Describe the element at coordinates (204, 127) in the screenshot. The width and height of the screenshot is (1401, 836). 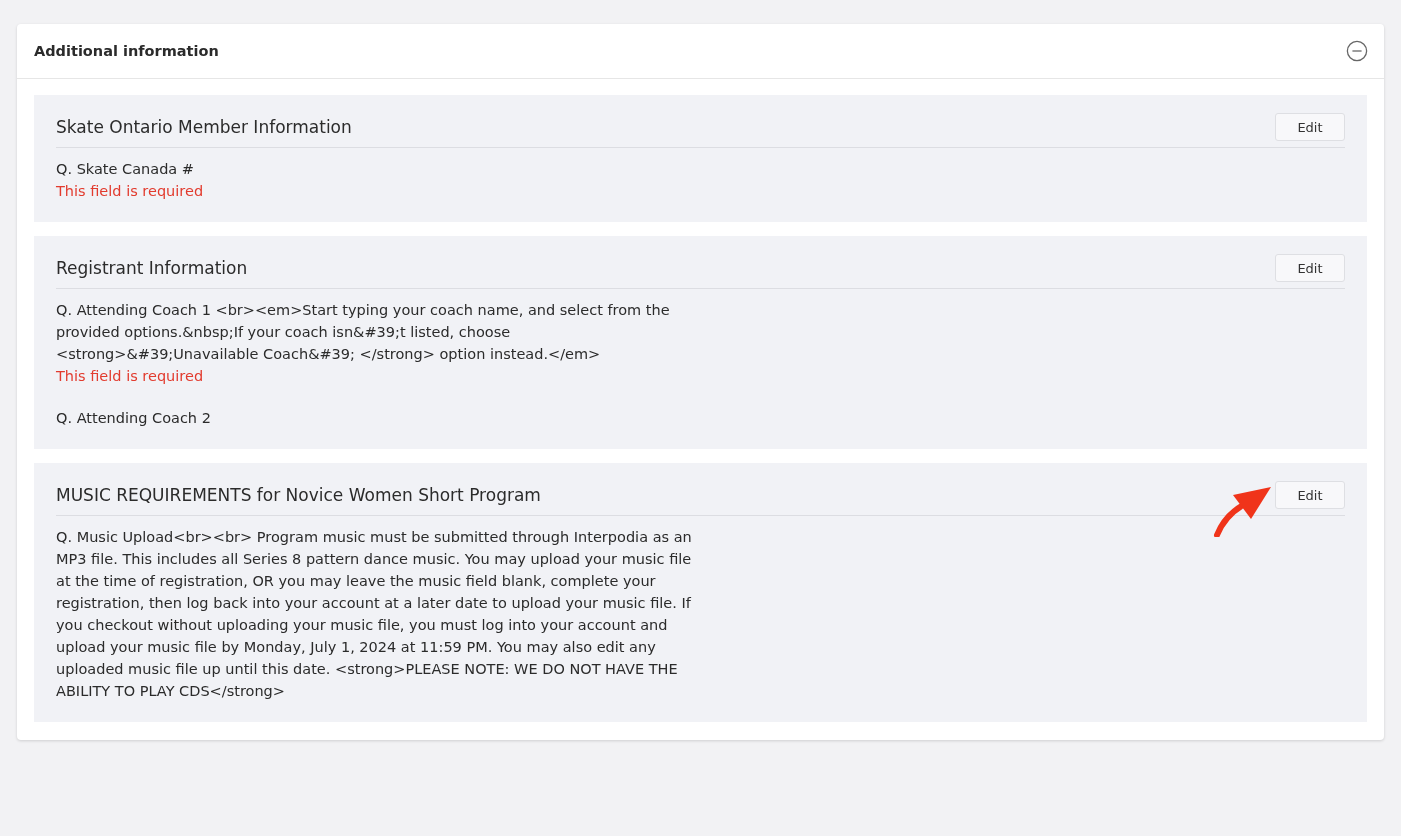
I see `section-title: Skate Ontario Member Information` at that location.